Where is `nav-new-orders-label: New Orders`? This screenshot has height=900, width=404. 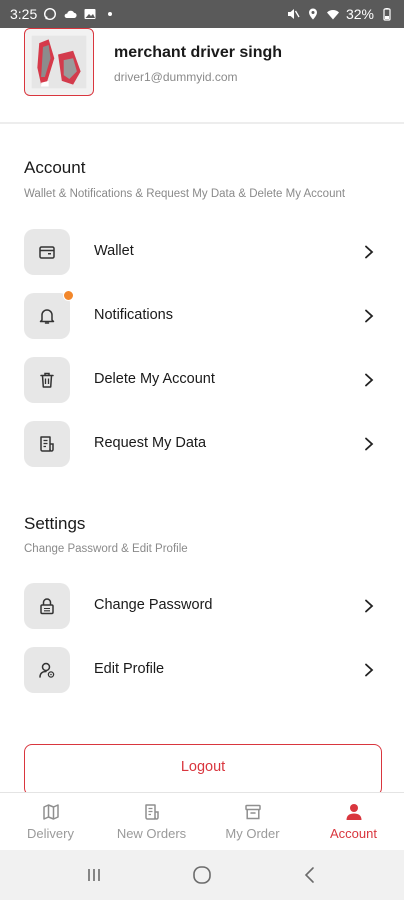
nav-new-orders-label: New Orders is located at coordinates (151, 833).